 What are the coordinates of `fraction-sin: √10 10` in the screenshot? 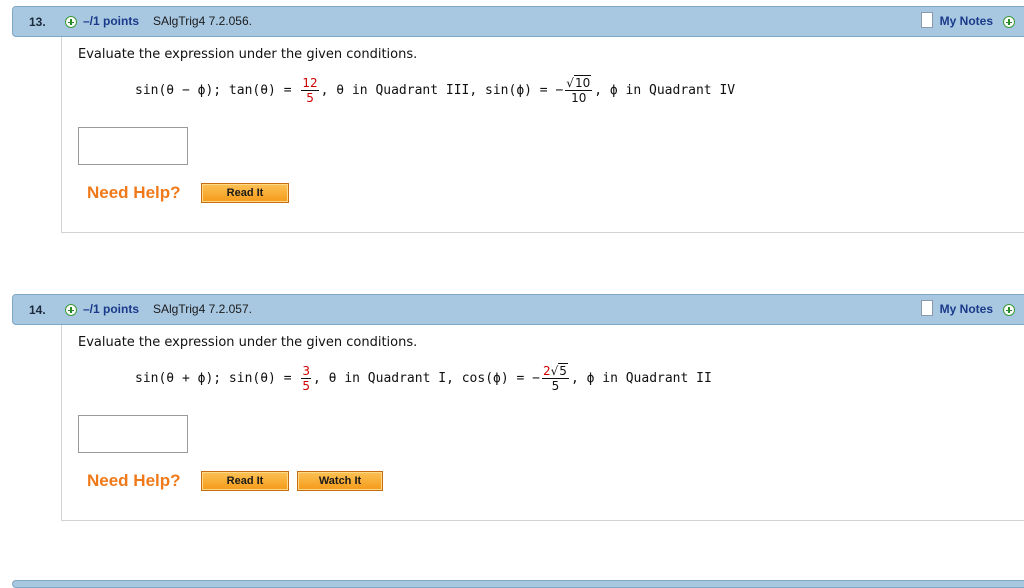 It's located at (579, 90).